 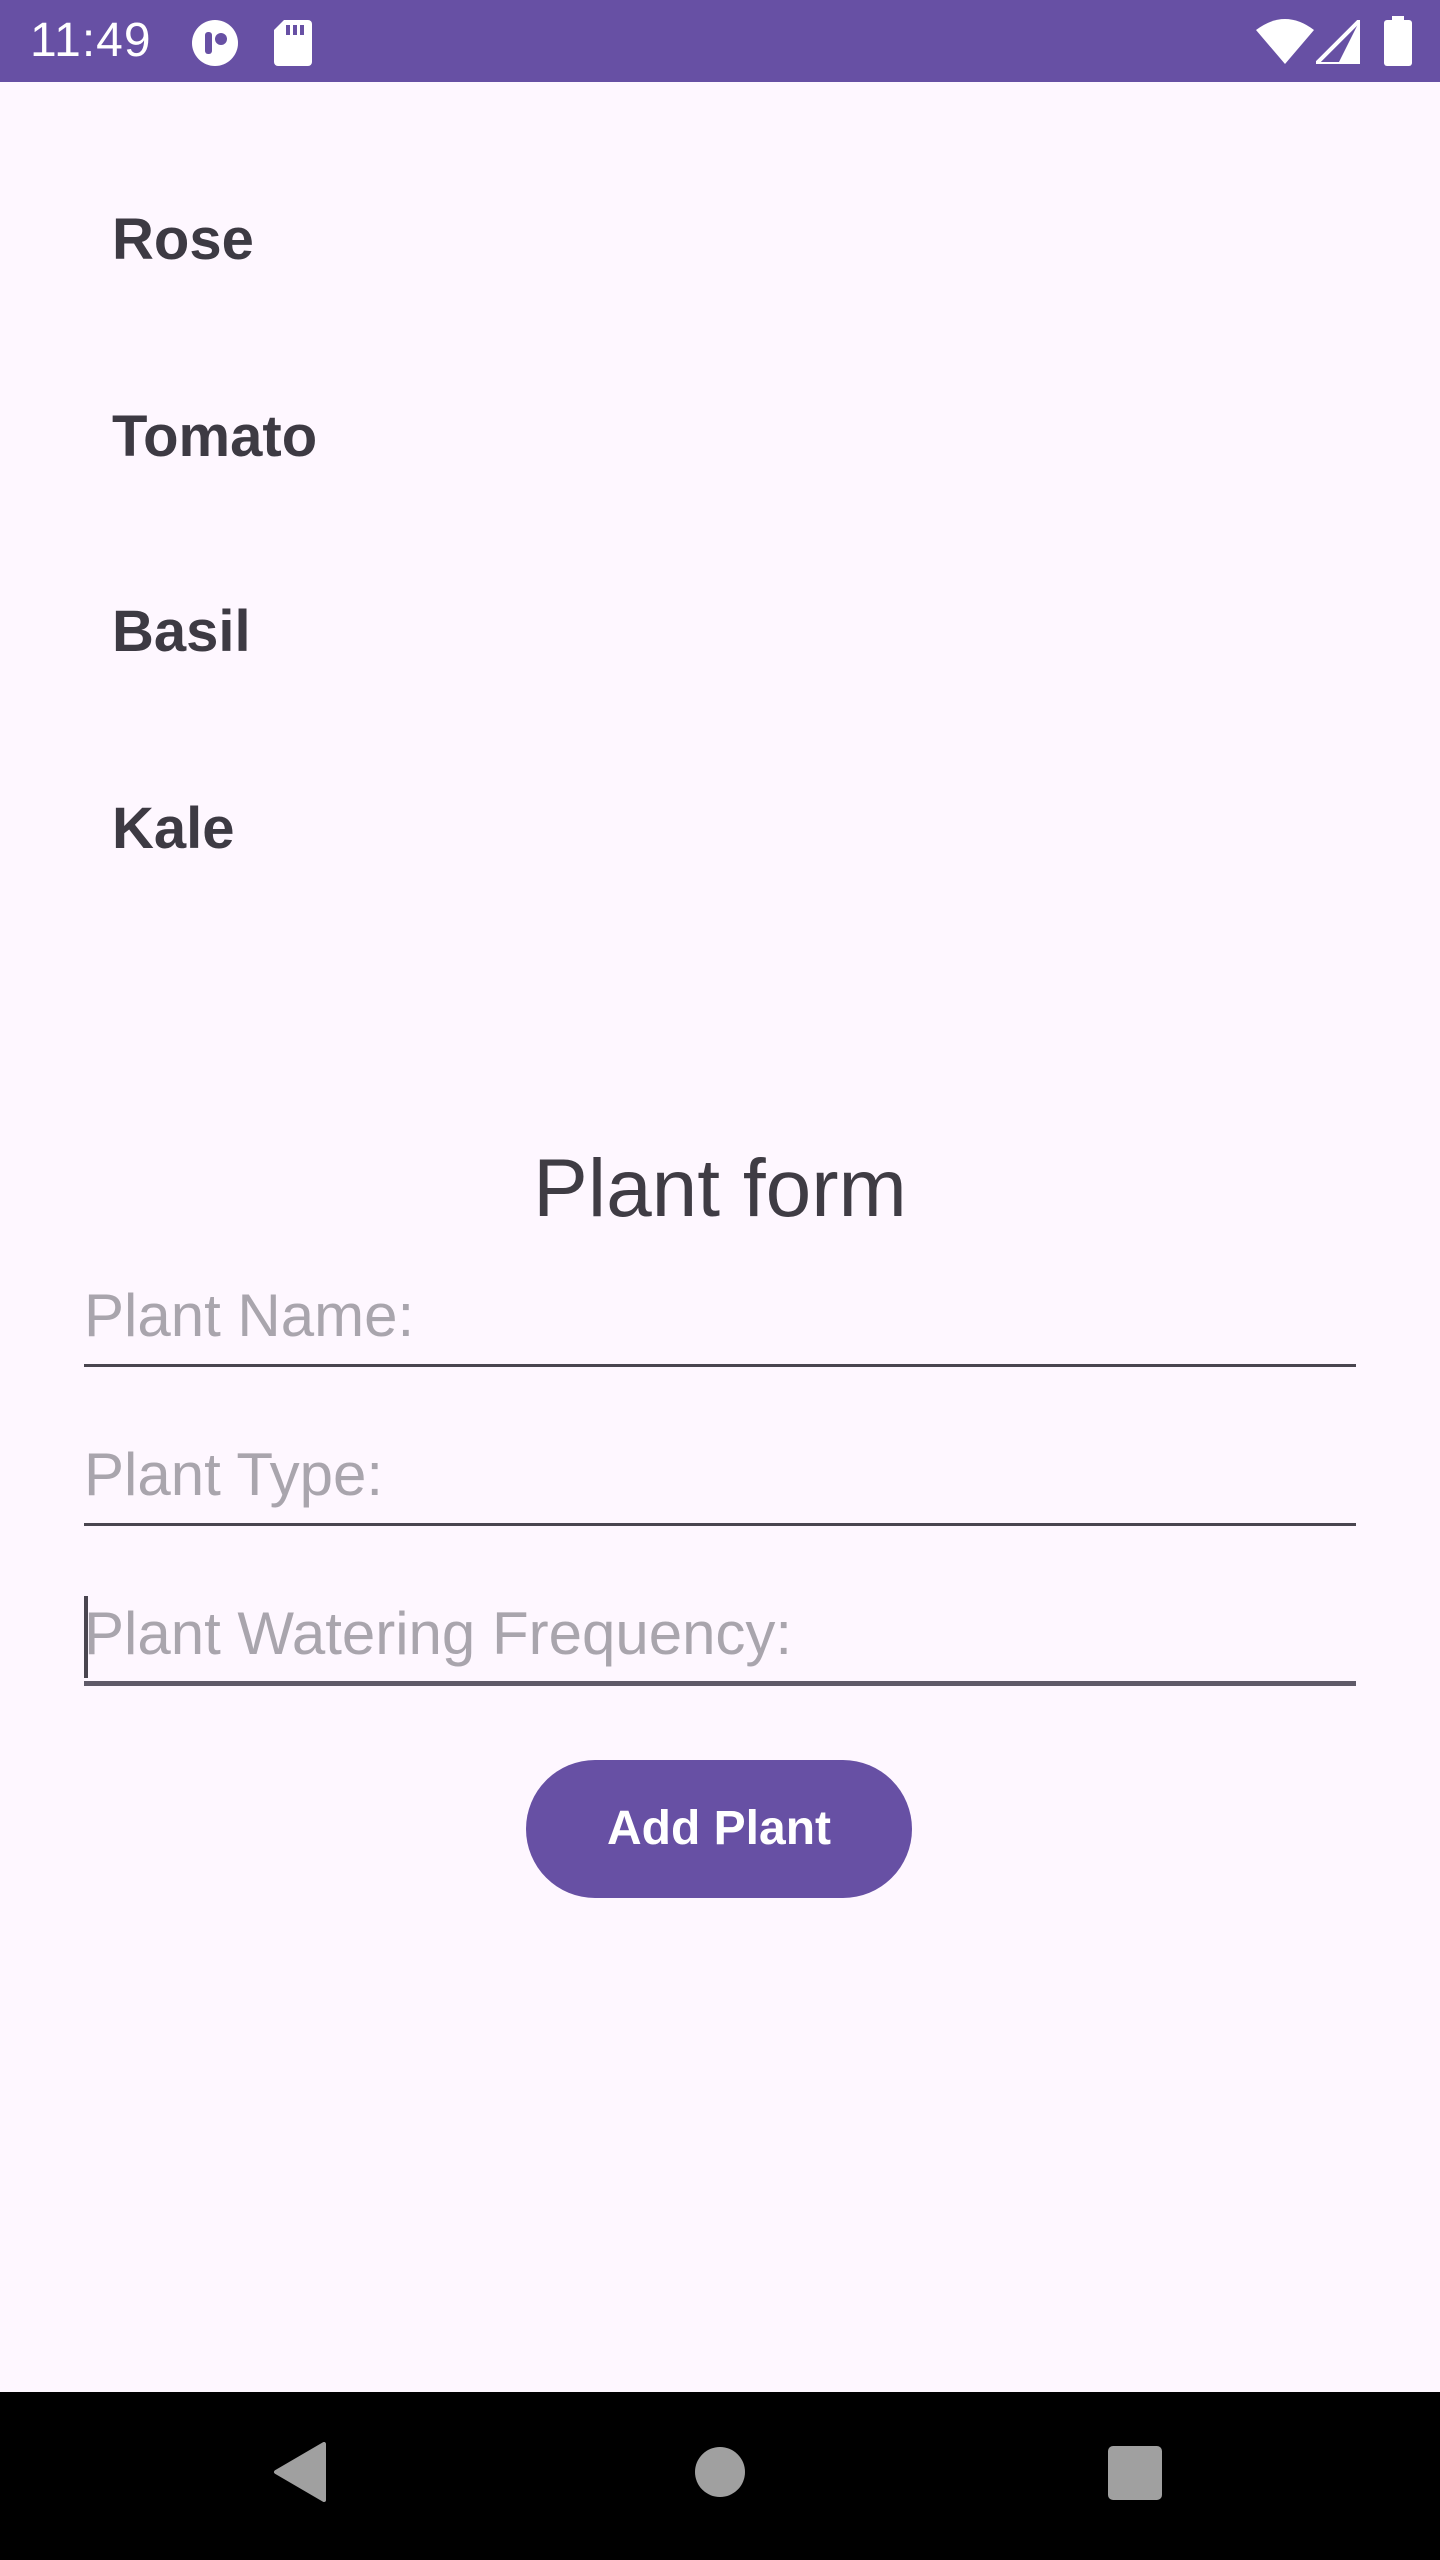 What do you see at coordinates (720, 1524) in the screenshot?
I see `plant-type-underline` at bounding box center [720, 1524].